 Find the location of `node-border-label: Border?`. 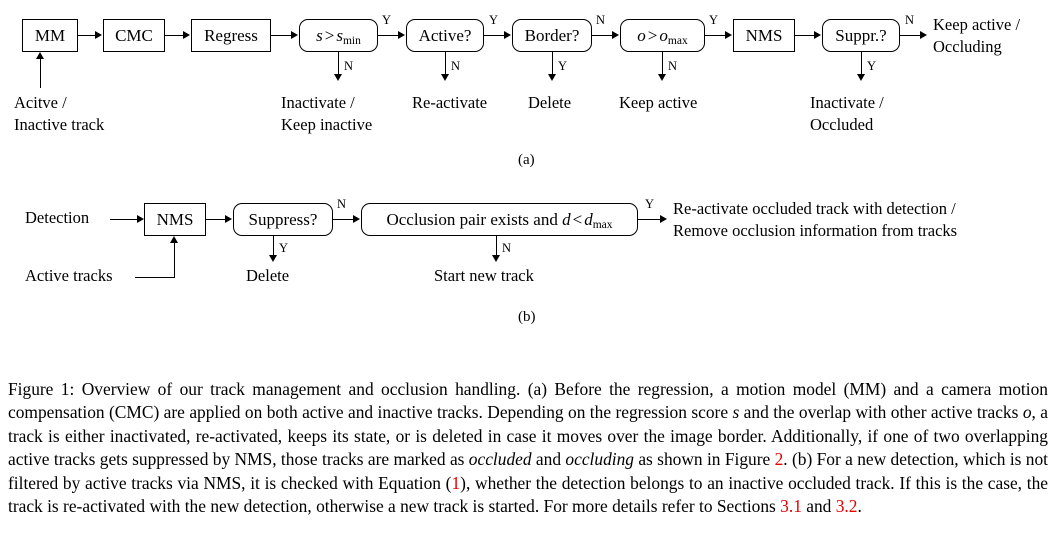

node-border-label: Border? is located at coordinates (552, 35).